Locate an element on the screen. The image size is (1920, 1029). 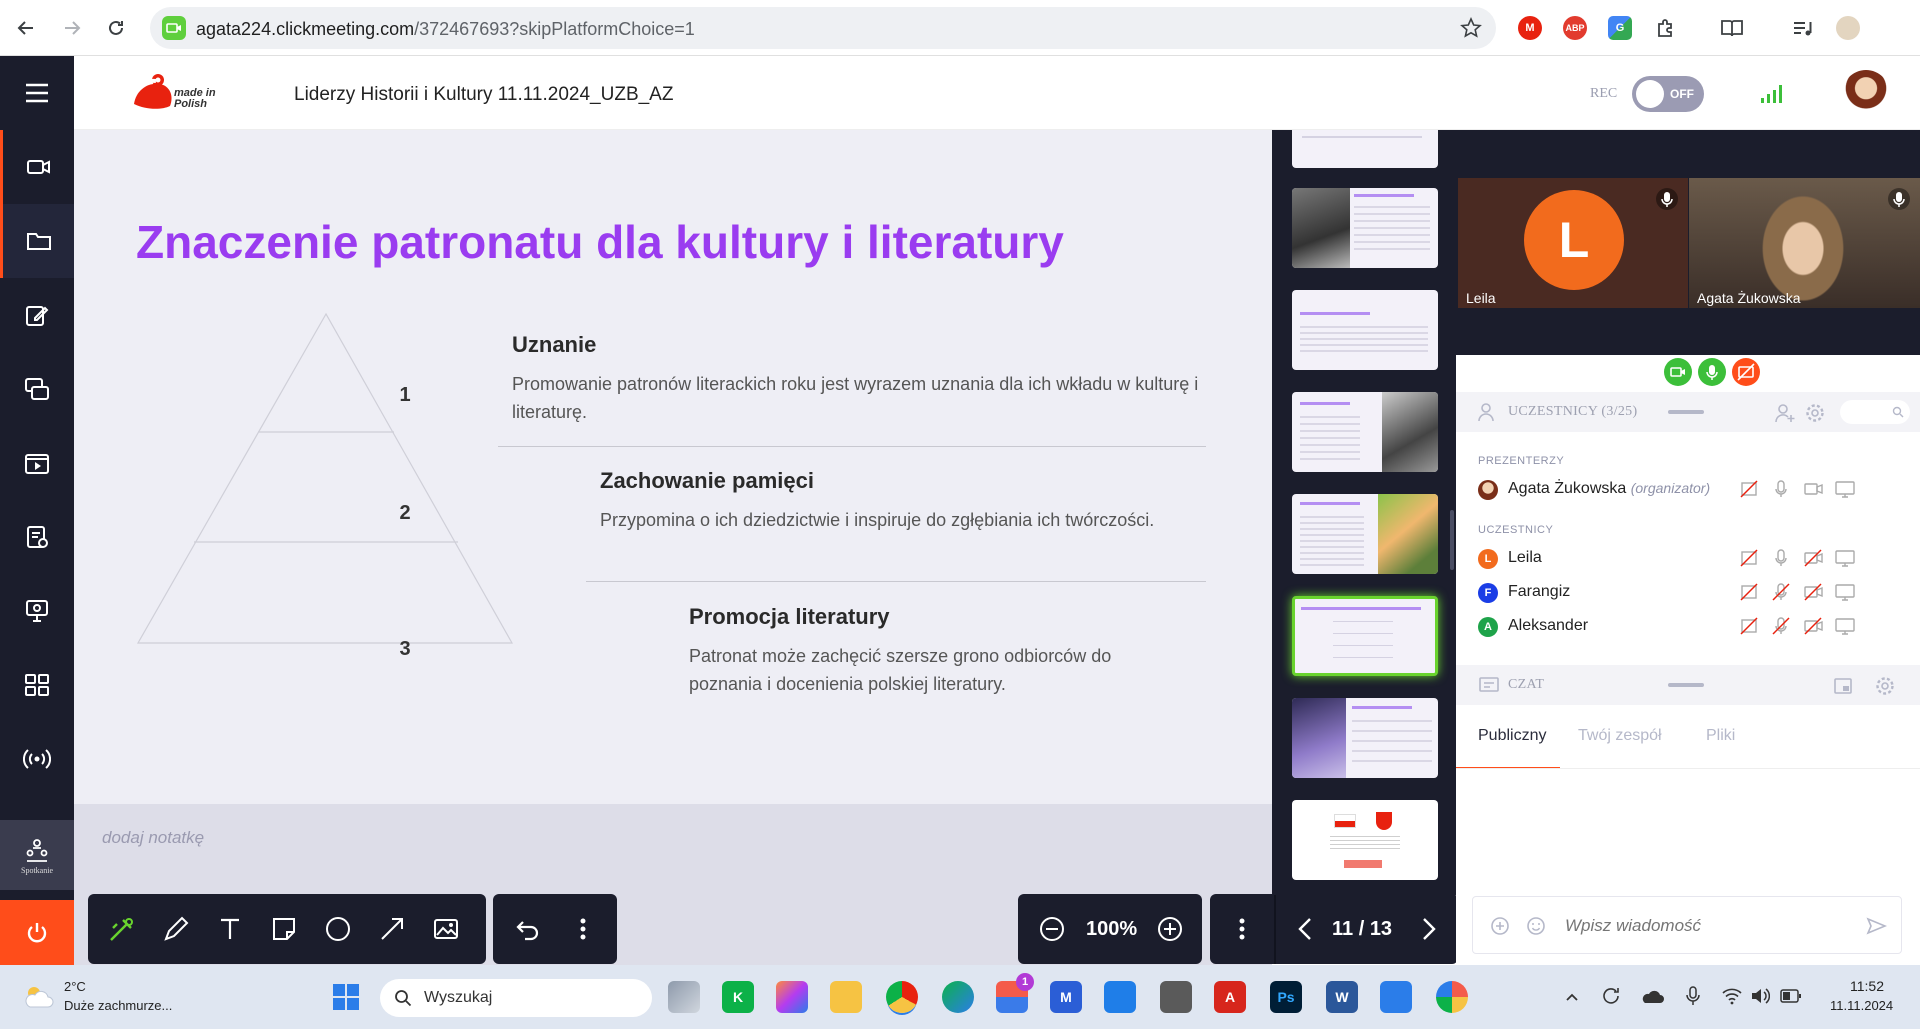
image-insert-icon is located at coordinates (446, 929).